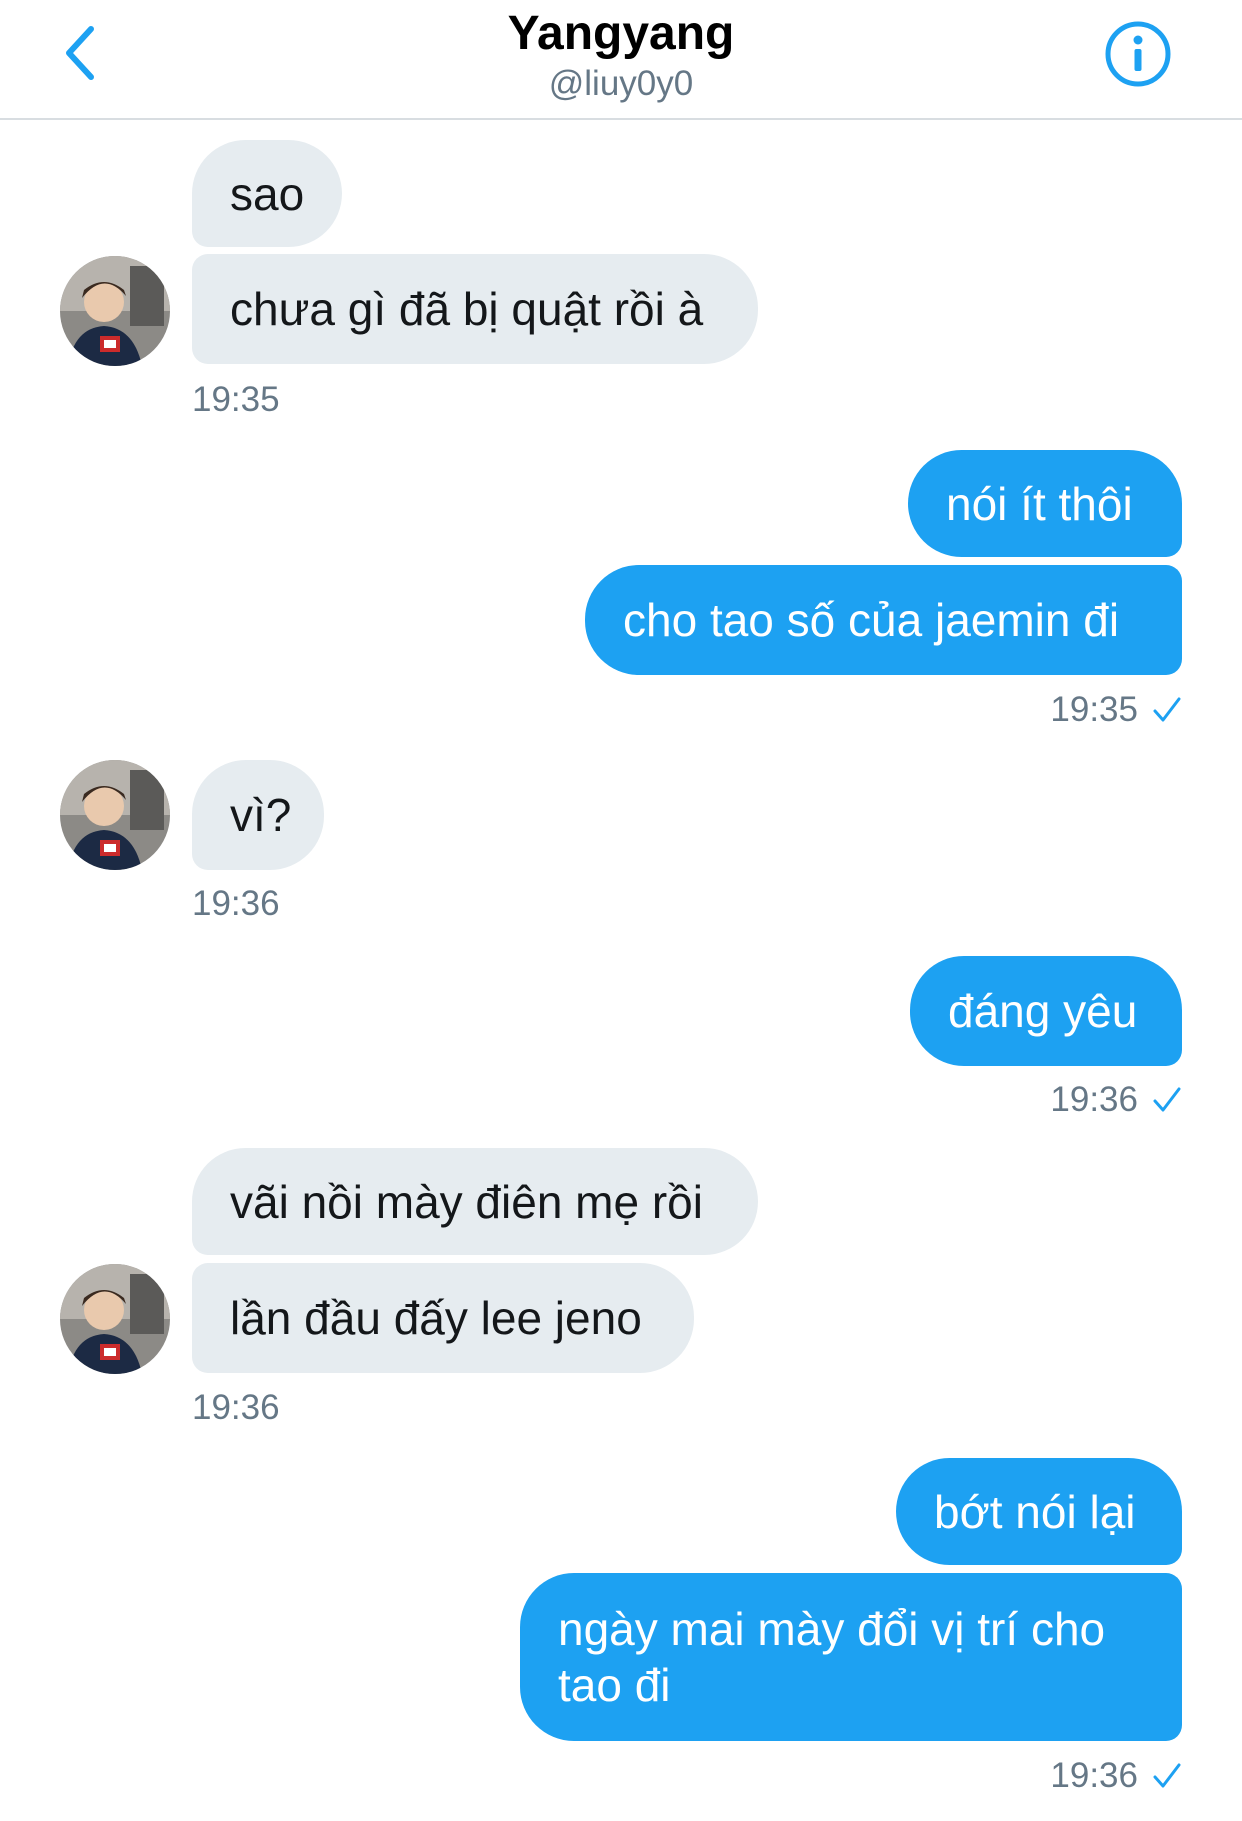 This screenshot has width=1242, height=1821. Describe the element at coordinates (832, 1657) in the screenshot. I see `message-text: ngày mai mày đổi vị trí cho tao đi` at that location.